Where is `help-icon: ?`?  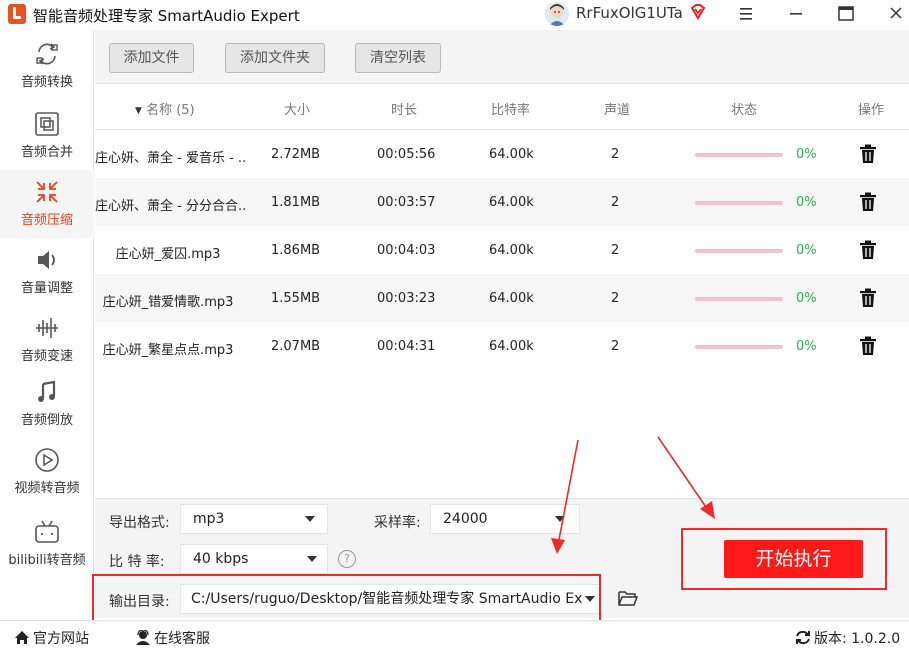
help-icon: ? is located at coordinates (347, 559).